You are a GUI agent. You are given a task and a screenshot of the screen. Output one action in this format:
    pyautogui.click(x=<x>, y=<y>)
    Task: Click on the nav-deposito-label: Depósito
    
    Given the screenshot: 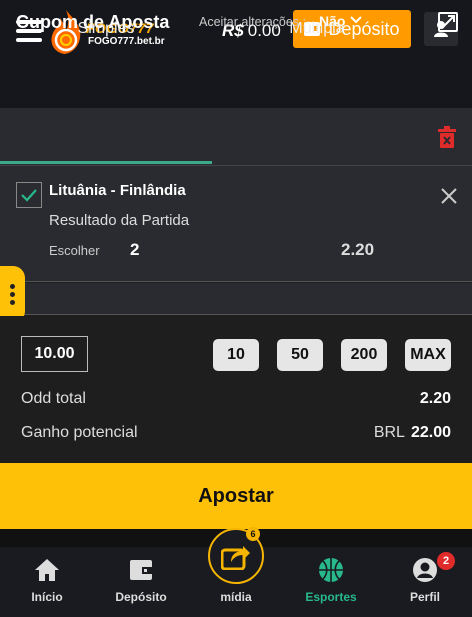 What is the action you would take?
    pyautogui.click(x=141, y=597)
    